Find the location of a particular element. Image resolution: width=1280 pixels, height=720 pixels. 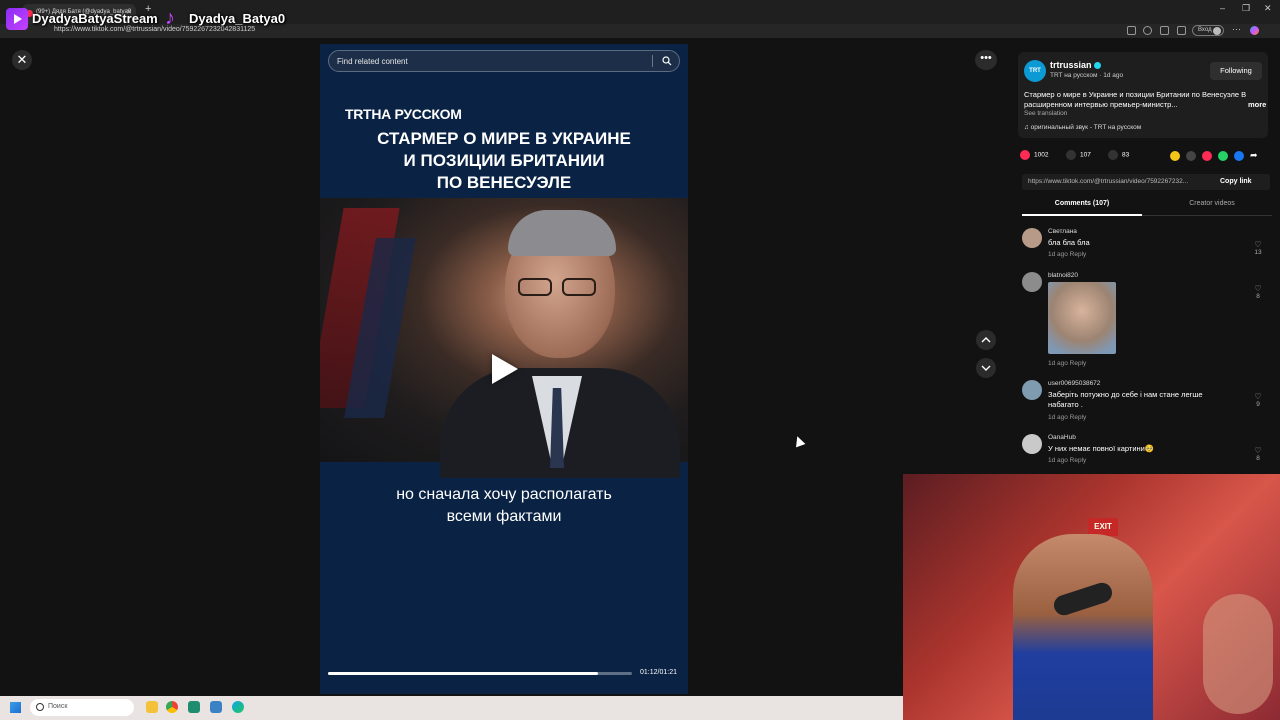

author-avatar: TRT is located at coordinates (1035, 71).